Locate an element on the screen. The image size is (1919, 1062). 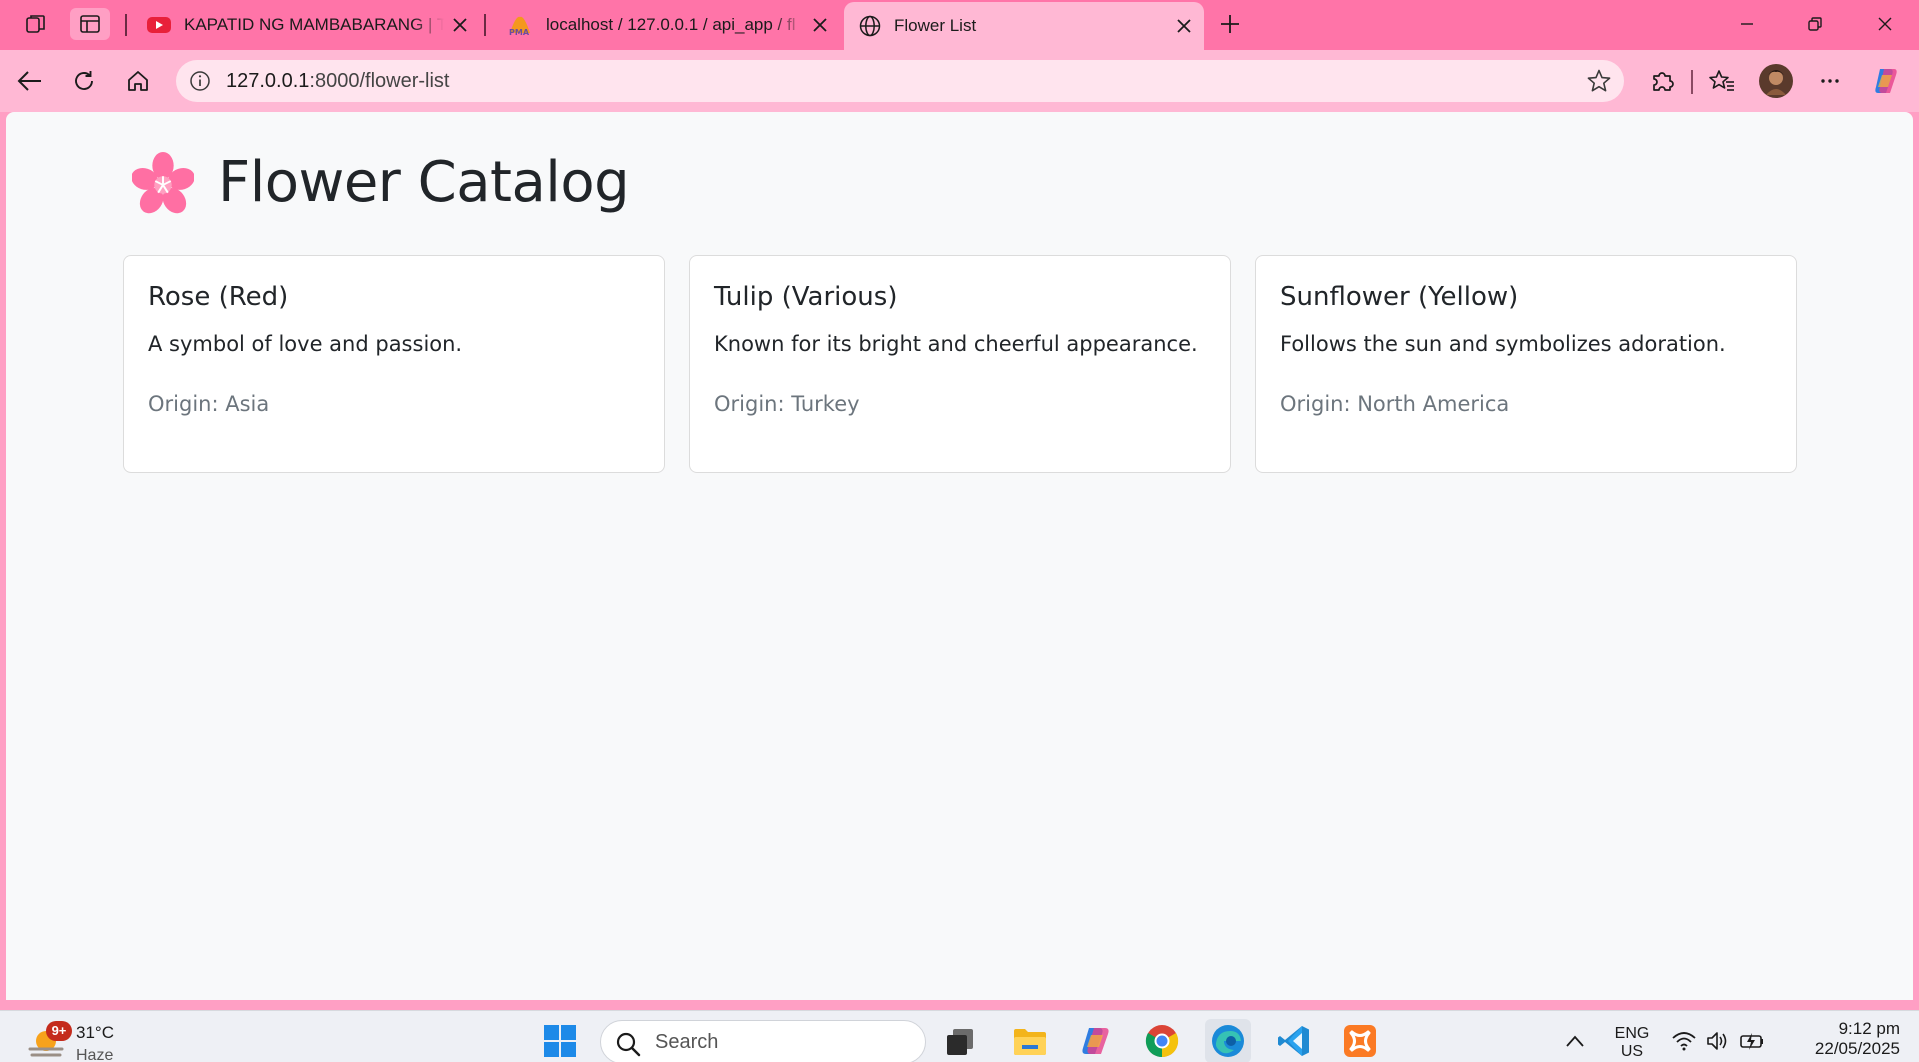
more-menu-button is located at coordinates (1830, 81).